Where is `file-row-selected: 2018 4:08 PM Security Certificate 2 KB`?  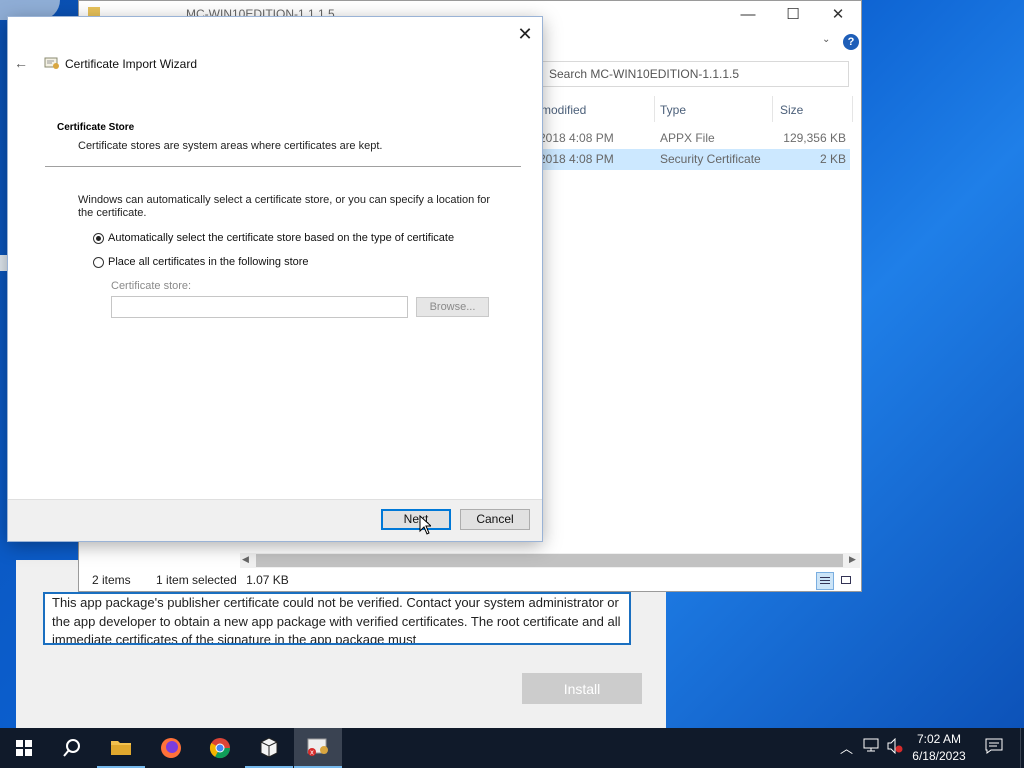 file-row-selected: 2018 4:08 PM Security Certificate 2 KB is located at coordinates (694, 159).